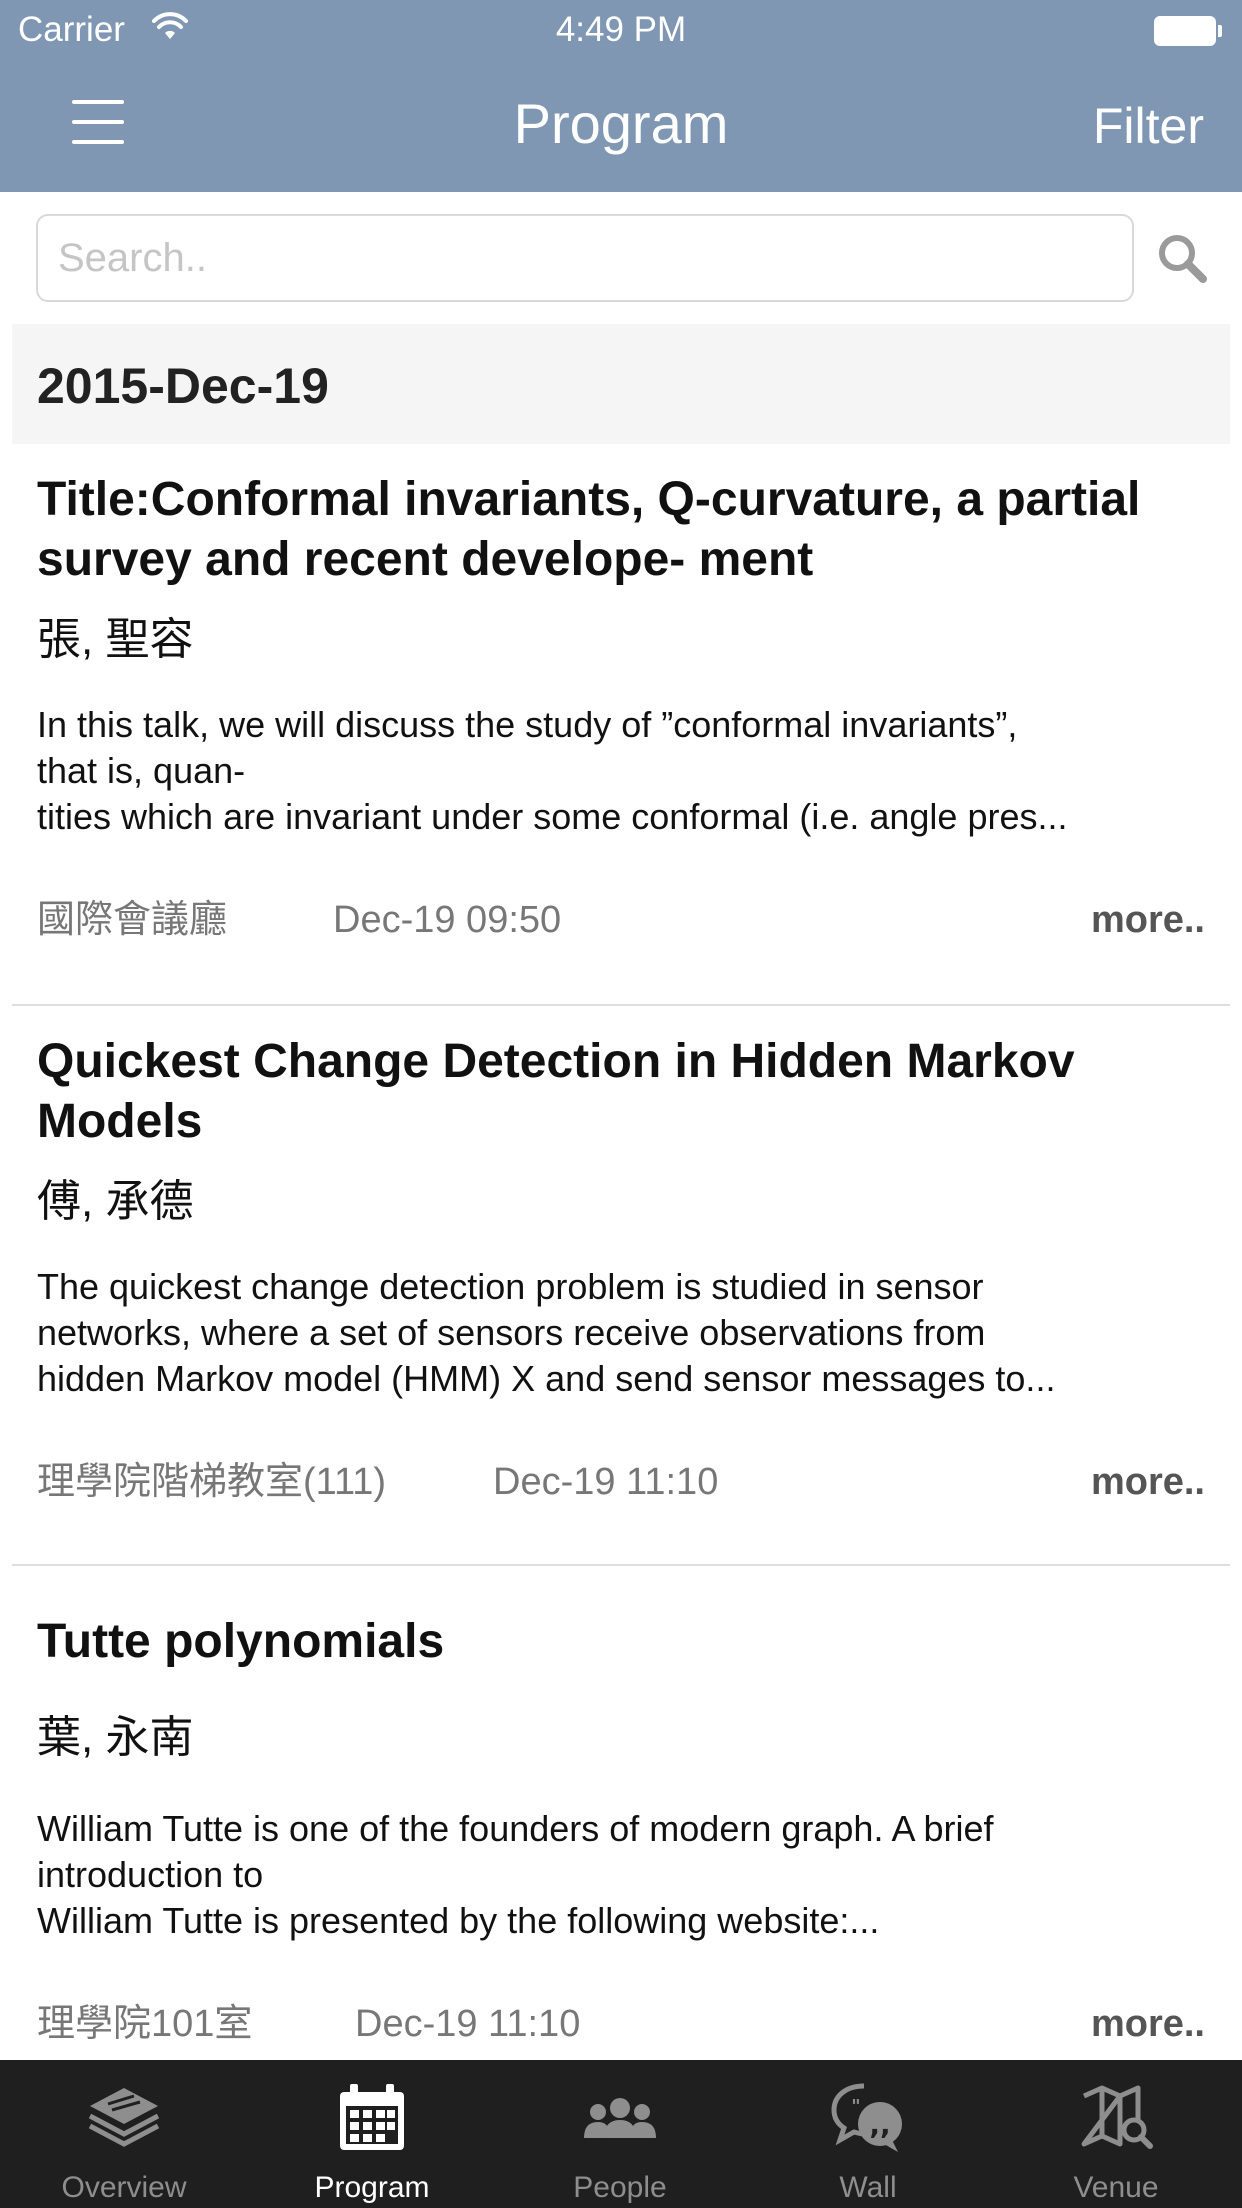 The height and width of the screenshot is (2208, 1242). What do you see at coordinates (145, 2024) in the screenshot?
I see `talk-room: 理學院101室` at bounding box center [145, 2024].